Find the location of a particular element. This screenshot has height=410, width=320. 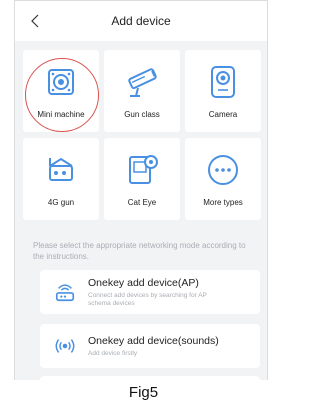

device-label: Gun class is located at coordinates (142, 114).